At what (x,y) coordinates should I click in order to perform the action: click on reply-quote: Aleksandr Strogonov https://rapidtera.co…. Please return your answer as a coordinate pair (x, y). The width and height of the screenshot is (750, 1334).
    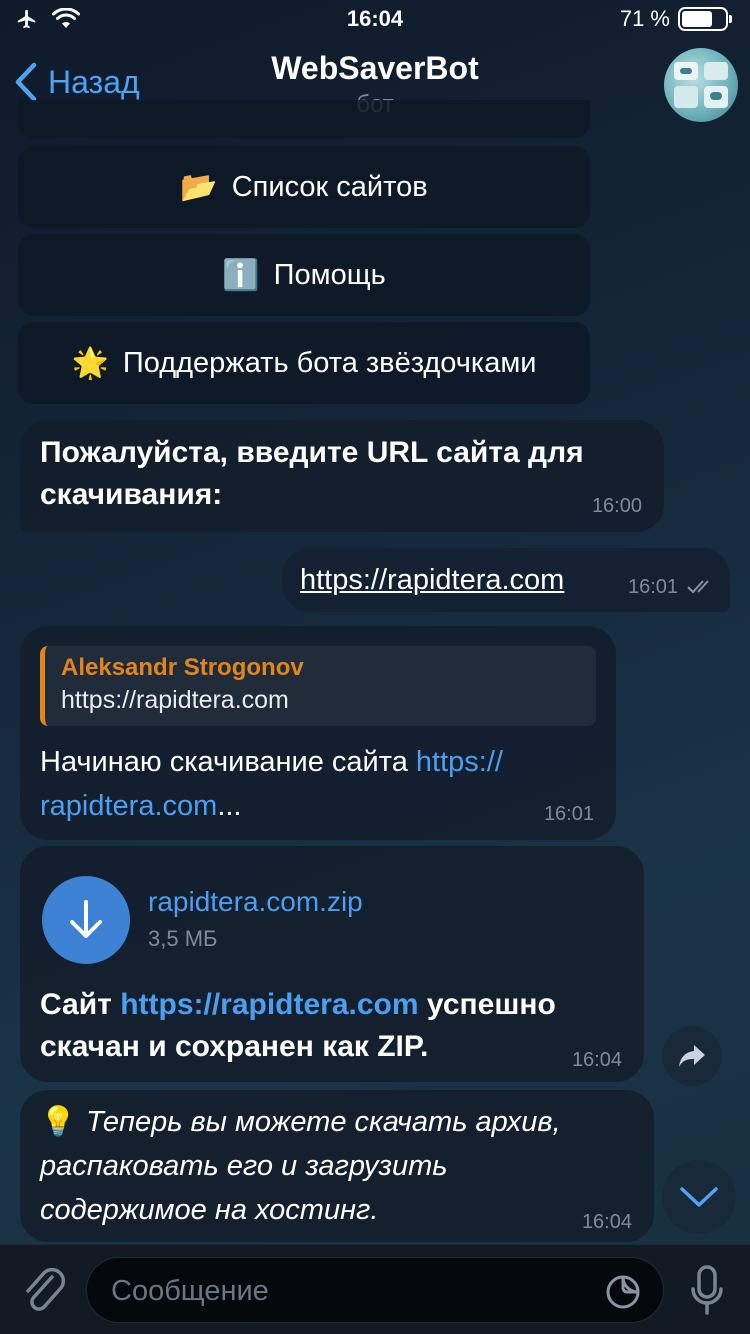
    Looking at the image, I should click on (318, 686).